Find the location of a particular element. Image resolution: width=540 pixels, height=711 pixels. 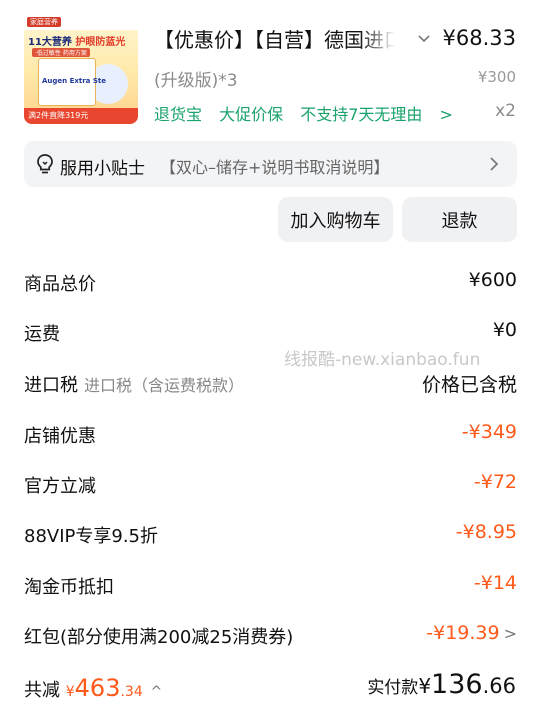

thumb-tag: 家庭营养 is located at coordinates (44, 22).